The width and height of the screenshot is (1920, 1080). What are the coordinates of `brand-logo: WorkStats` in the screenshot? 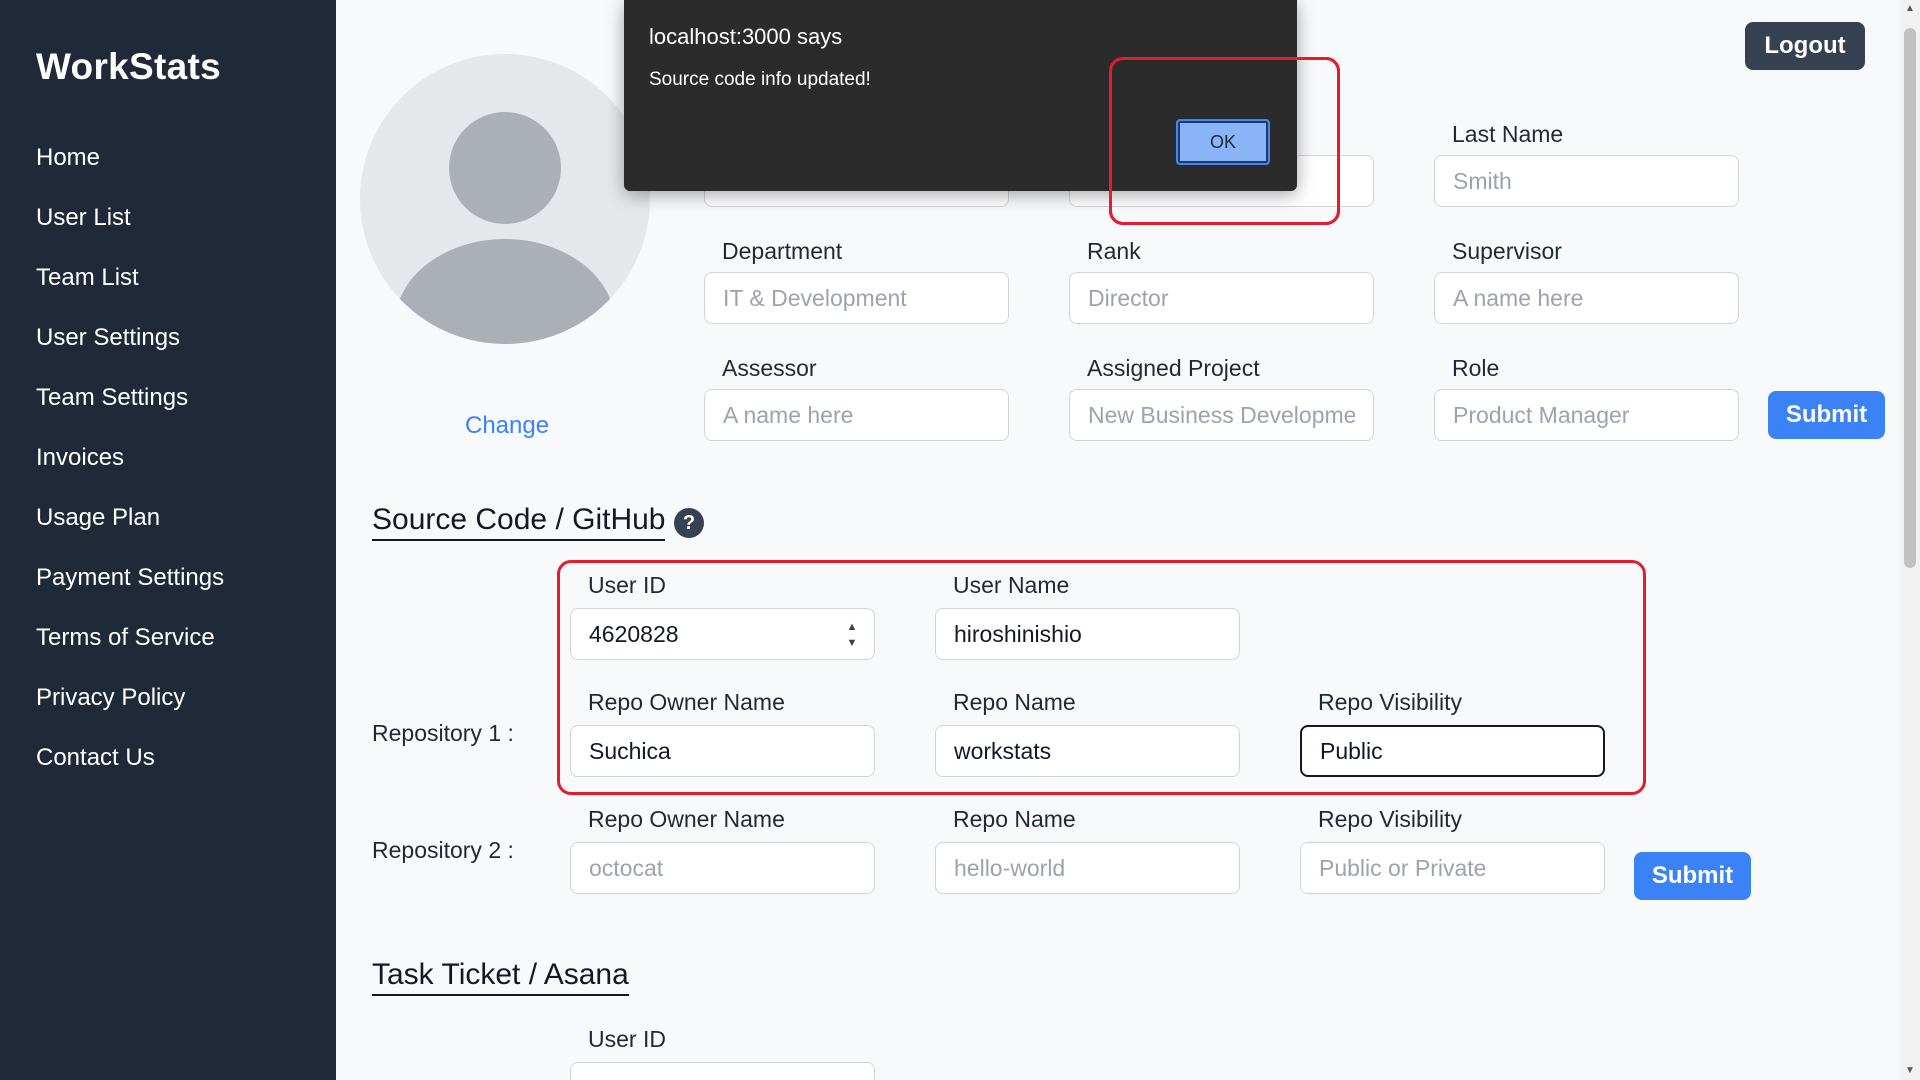 It's located at (129, 66).